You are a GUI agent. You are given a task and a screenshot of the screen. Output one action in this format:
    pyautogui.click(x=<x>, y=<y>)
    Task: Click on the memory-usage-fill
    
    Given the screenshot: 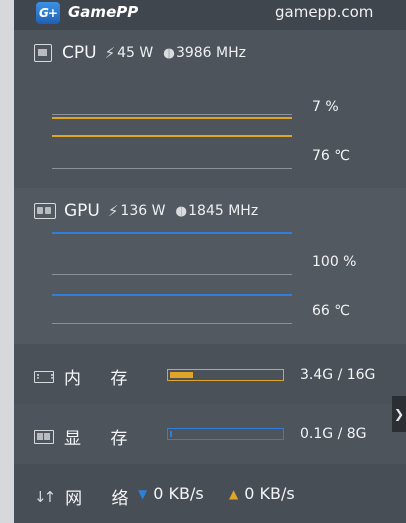 What is the action you would take?
    pyautogui.click(x=181, y=375)
    